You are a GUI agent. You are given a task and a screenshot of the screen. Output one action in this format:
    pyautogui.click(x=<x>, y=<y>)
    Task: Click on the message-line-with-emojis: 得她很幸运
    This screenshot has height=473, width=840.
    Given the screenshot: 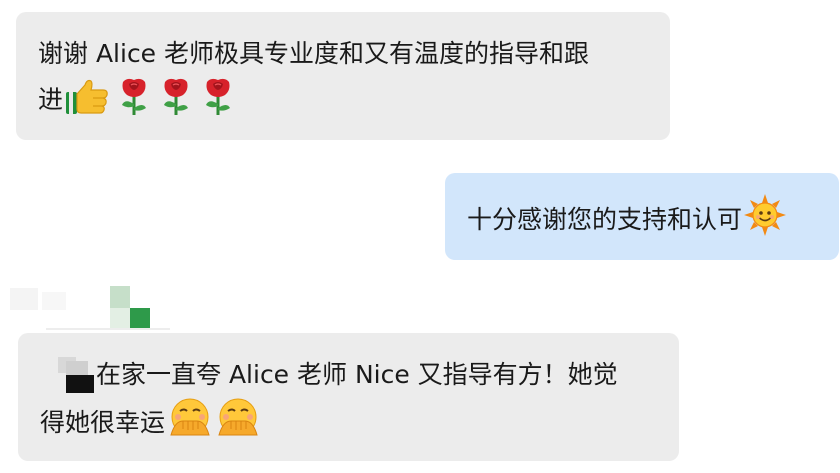 What is the action you would take?
    pyautogui.click(x=354, y=421)
    